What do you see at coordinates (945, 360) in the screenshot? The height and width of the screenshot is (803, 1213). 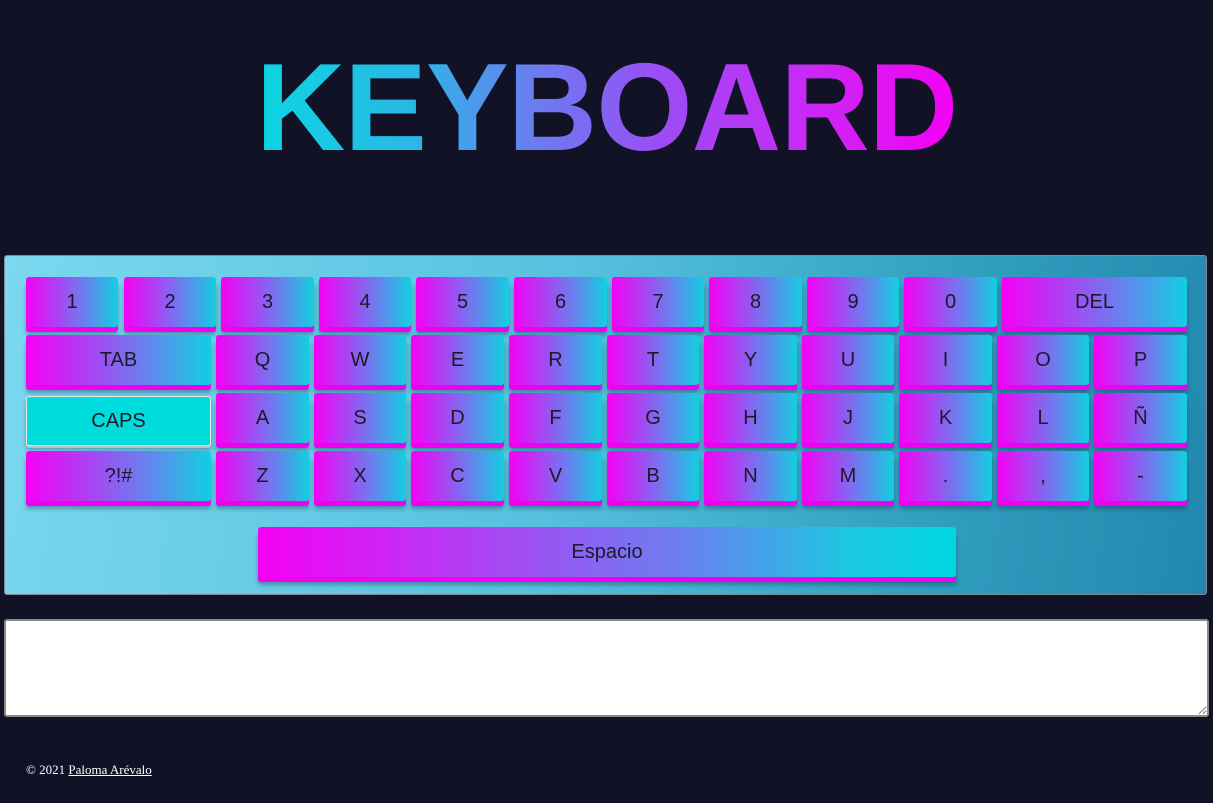 I see `key-i: I` at bounding box center [945, 360].